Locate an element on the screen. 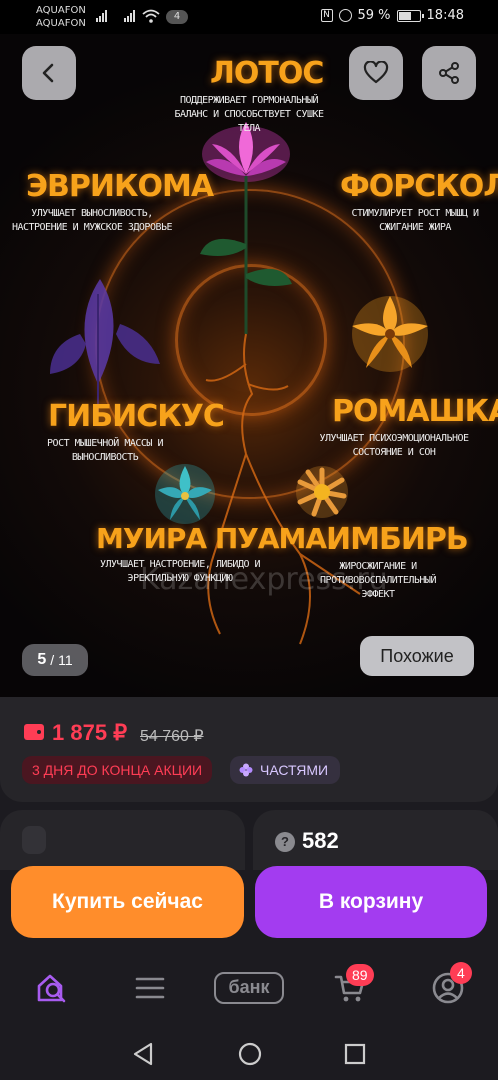 This screenshot has height=1080, width=498. nav-catalog is located at coordinates (150, 988).